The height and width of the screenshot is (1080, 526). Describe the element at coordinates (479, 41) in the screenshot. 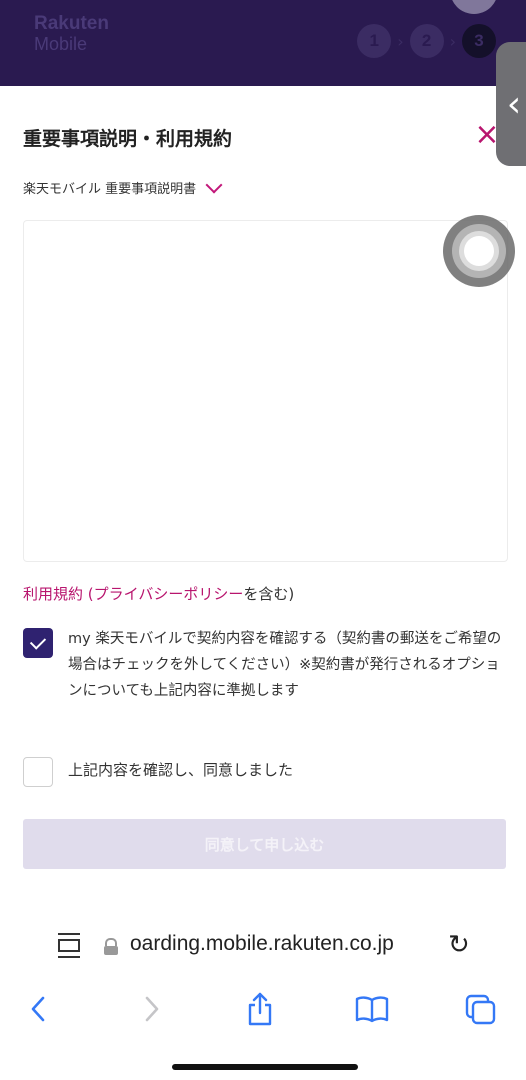

I see `step-3: 3` at that location.